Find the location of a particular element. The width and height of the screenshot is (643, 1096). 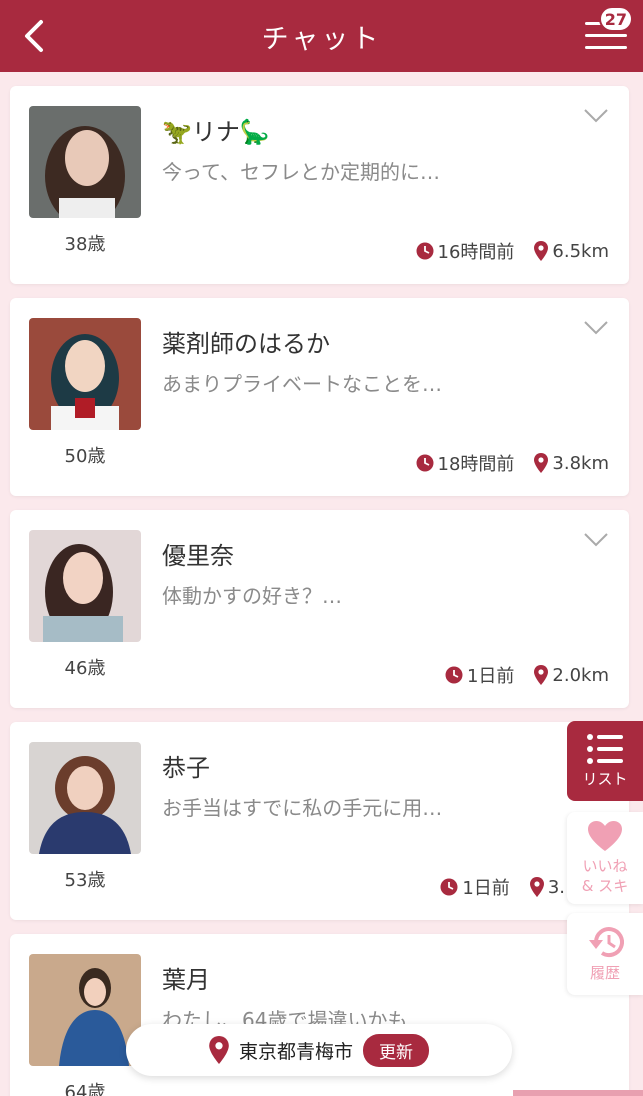

chat-time: 18時間前 is located at coordinates (476, 464).